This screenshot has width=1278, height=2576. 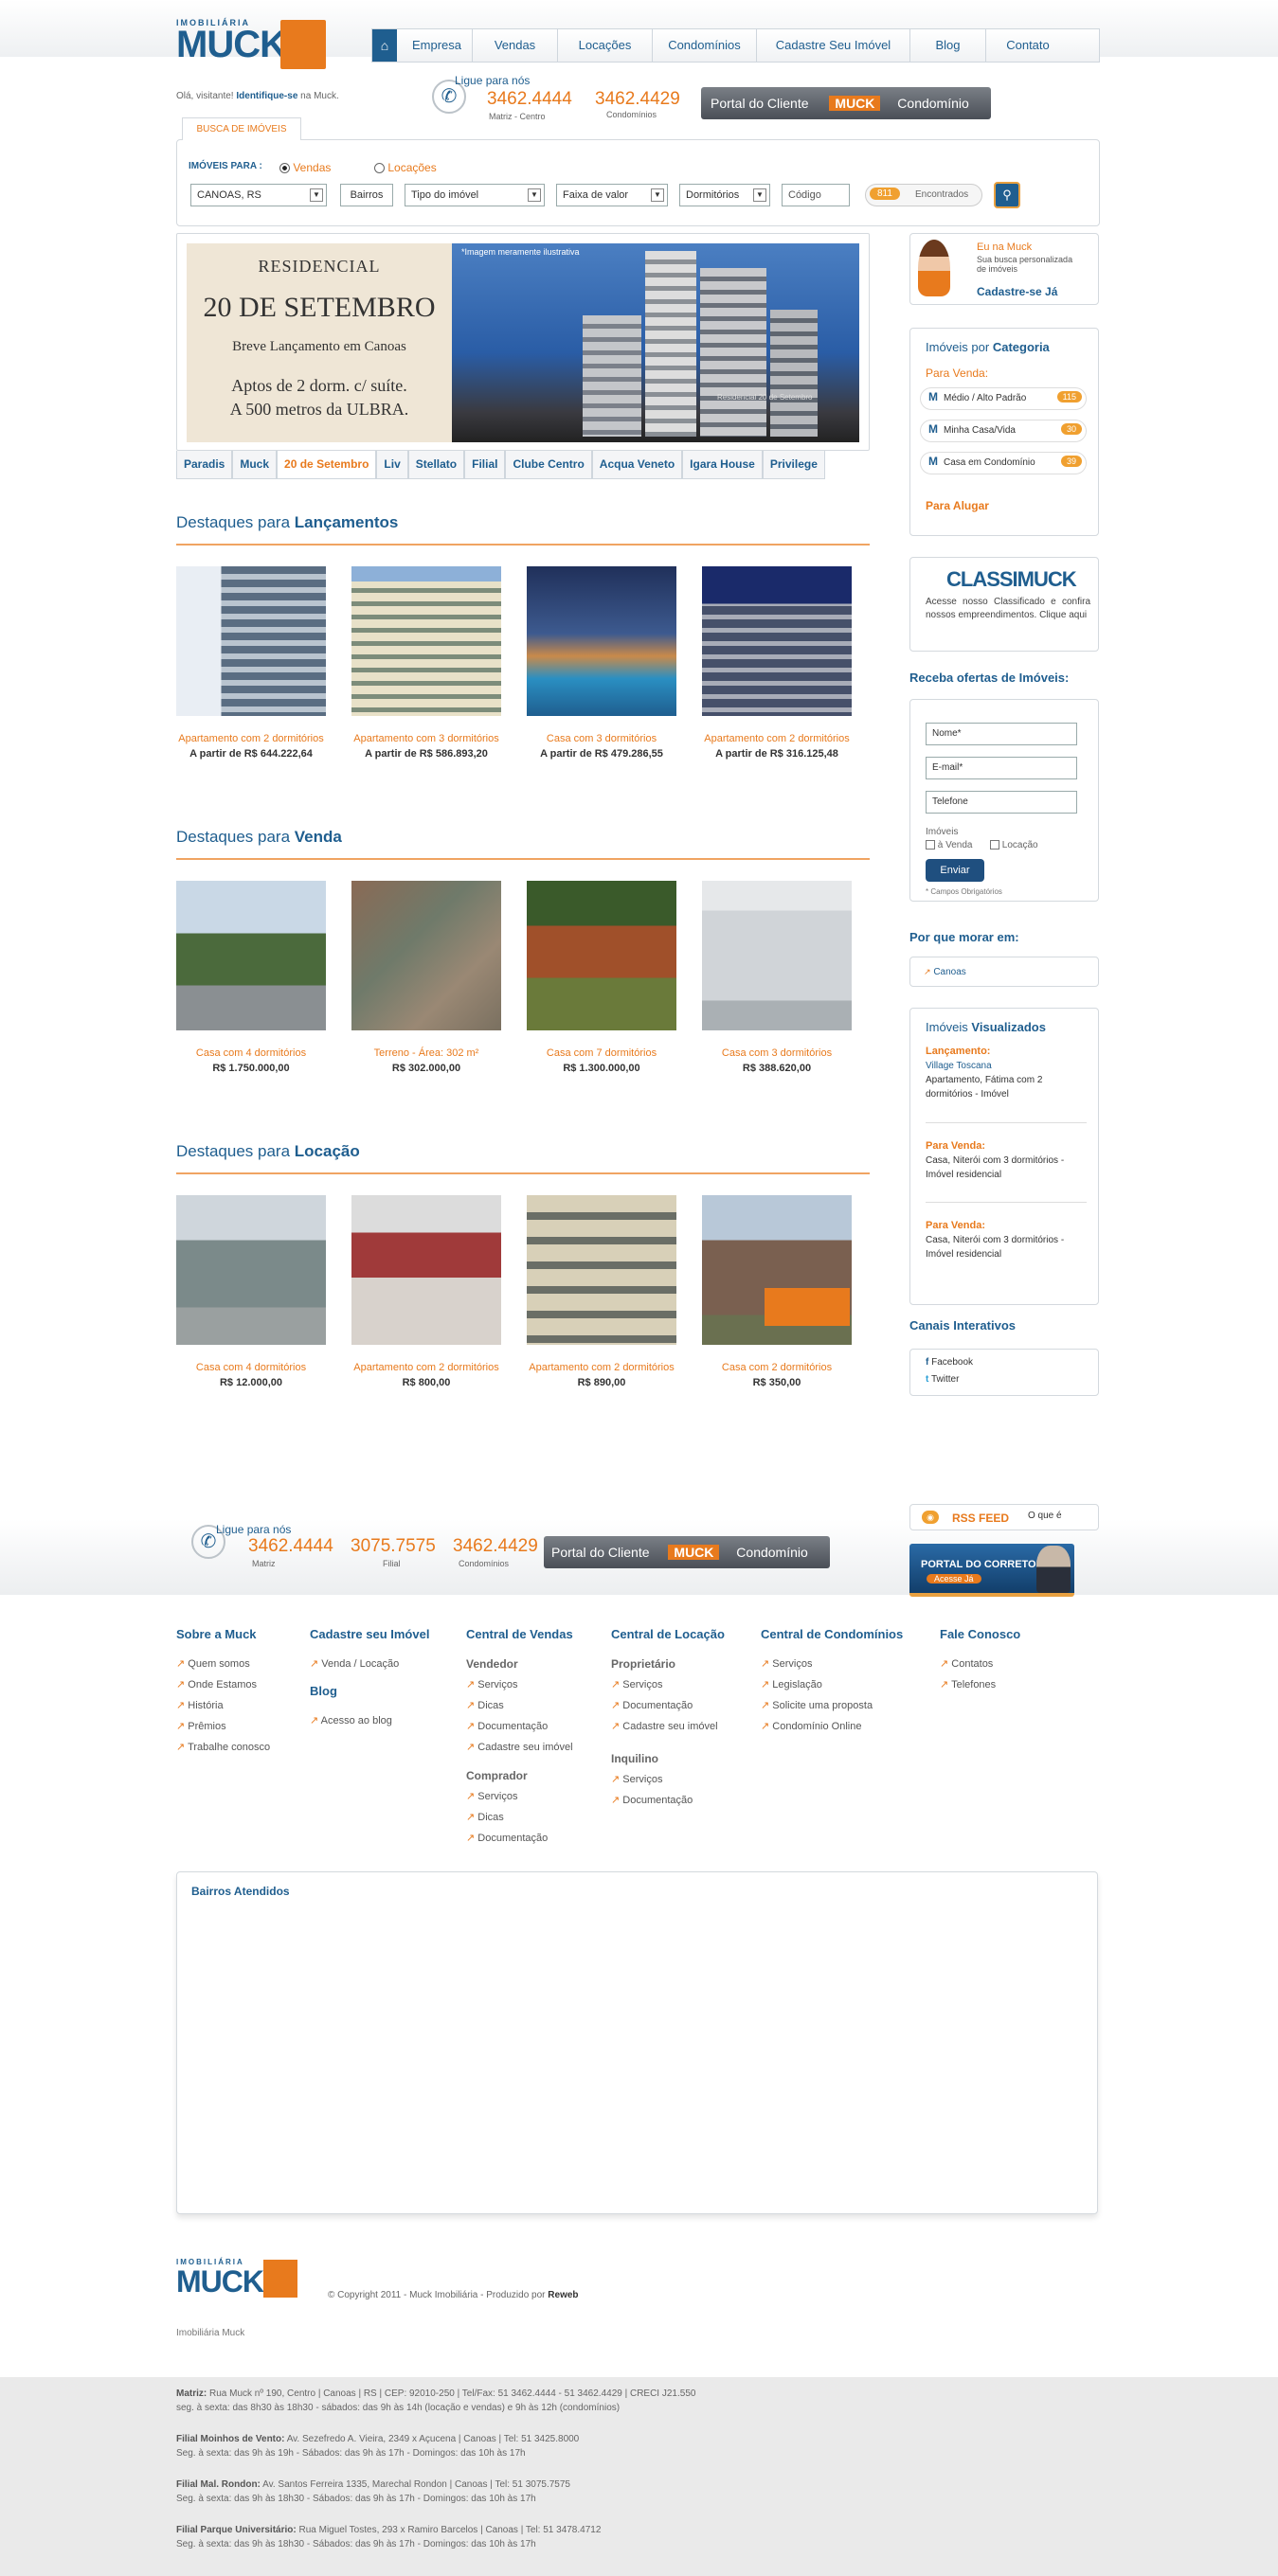 What do you see at coordinates (1003, 398) in the screenshot?
I see `category-item: M Médio / Alto Padrão 115` at bounding box center [1003, 398].